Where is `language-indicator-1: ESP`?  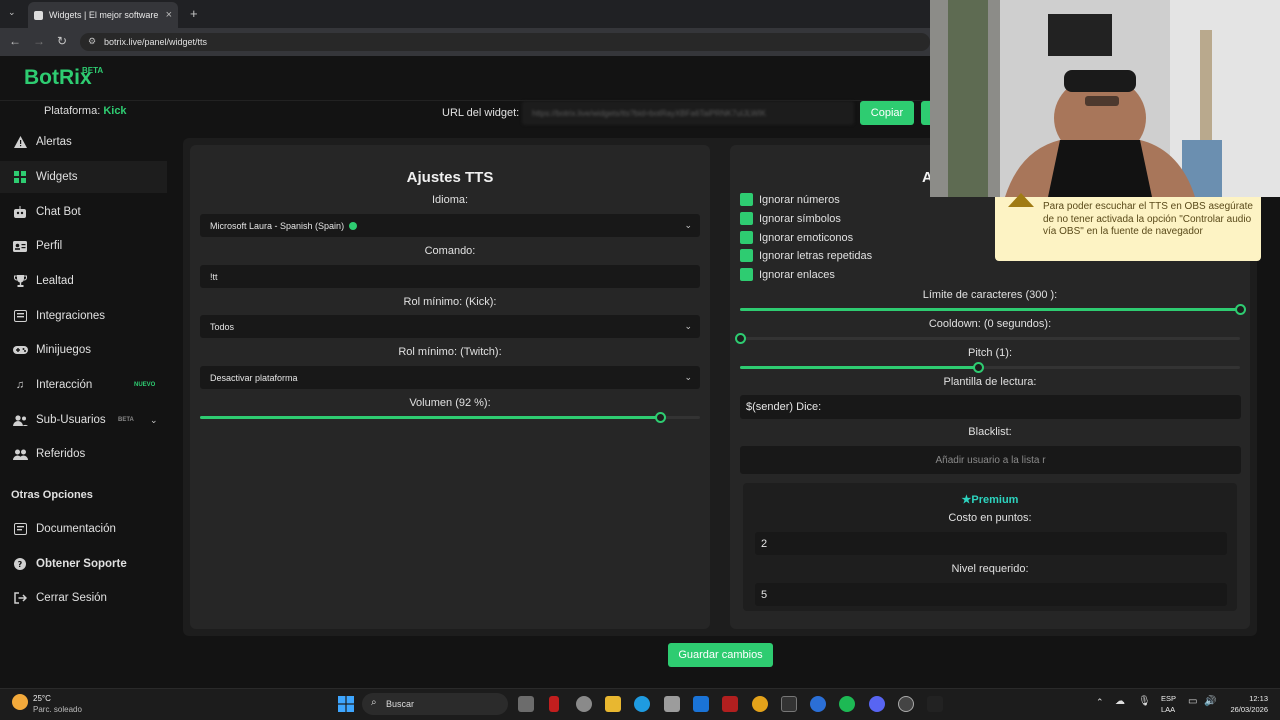 language-indicator-1: ESP is located at coordinates (1168, 698).